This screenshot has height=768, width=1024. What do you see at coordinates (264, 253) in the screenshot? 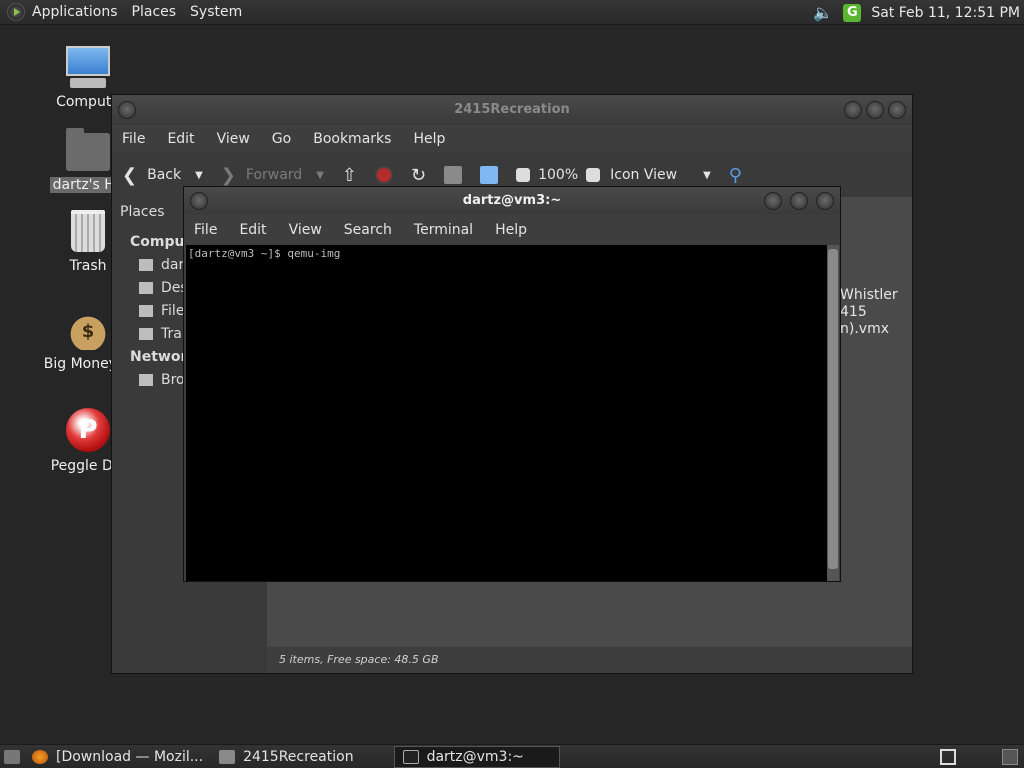
I see `terminal-line: [dartz@vm3 ~]$ qemu-img` at bounding box center [264, 253].